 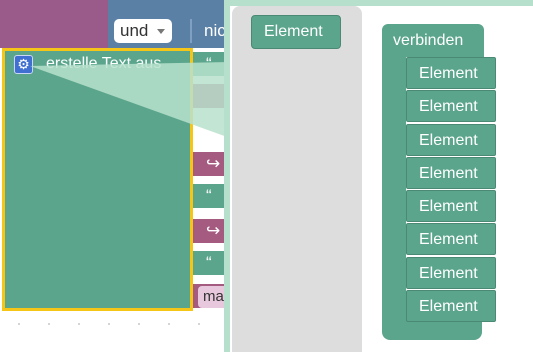 I want to click on flyout-element-label: Element, so click(x=293, y=31).